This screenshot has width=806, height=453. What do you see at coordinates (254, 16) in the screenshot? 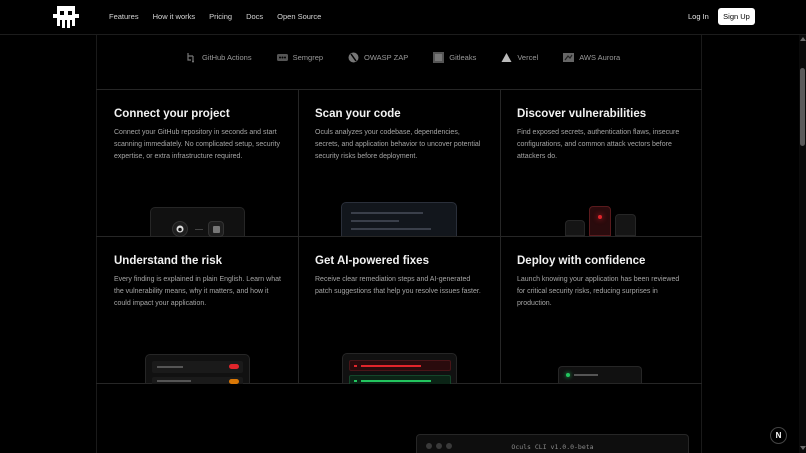
I see `nav-docs: Docs` at bounding box center [254, 16].